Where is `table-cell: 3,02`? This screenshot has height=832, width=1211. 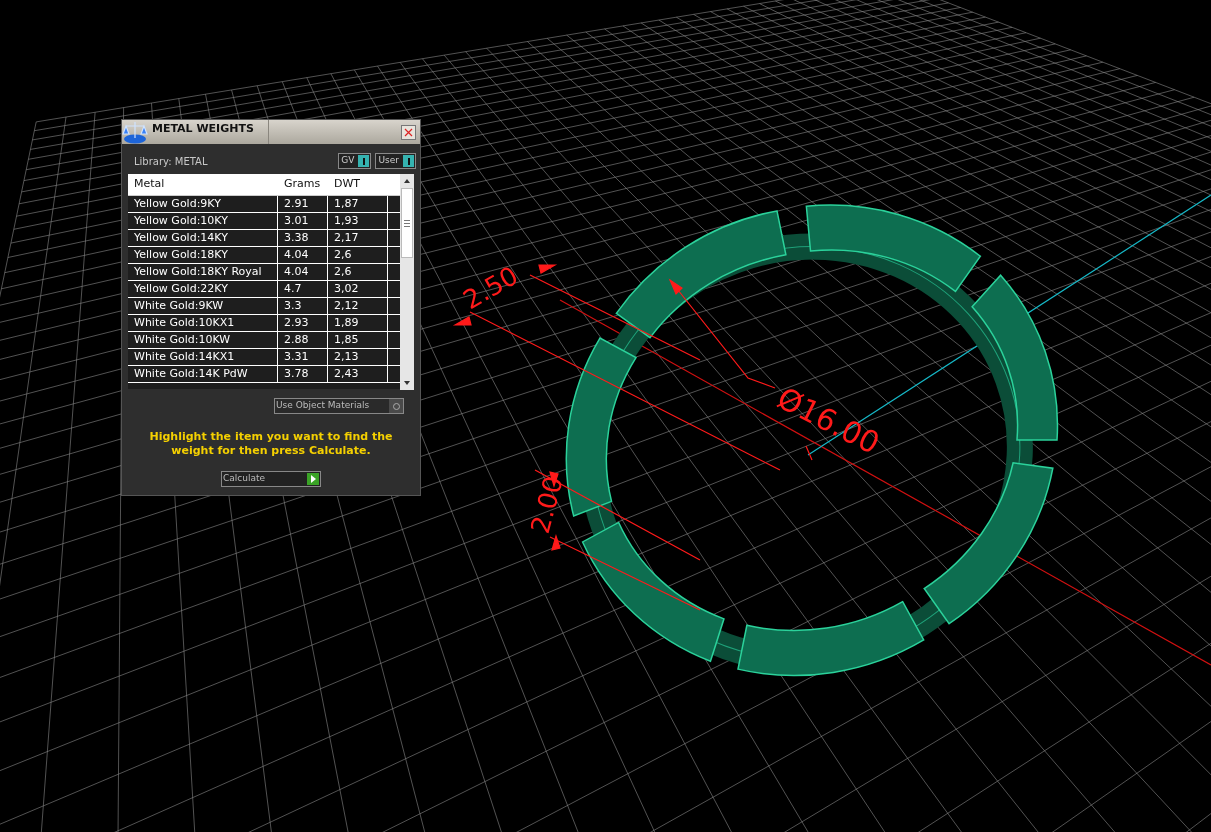
table-cell: 3,02 is located at coordinates (358, 289).